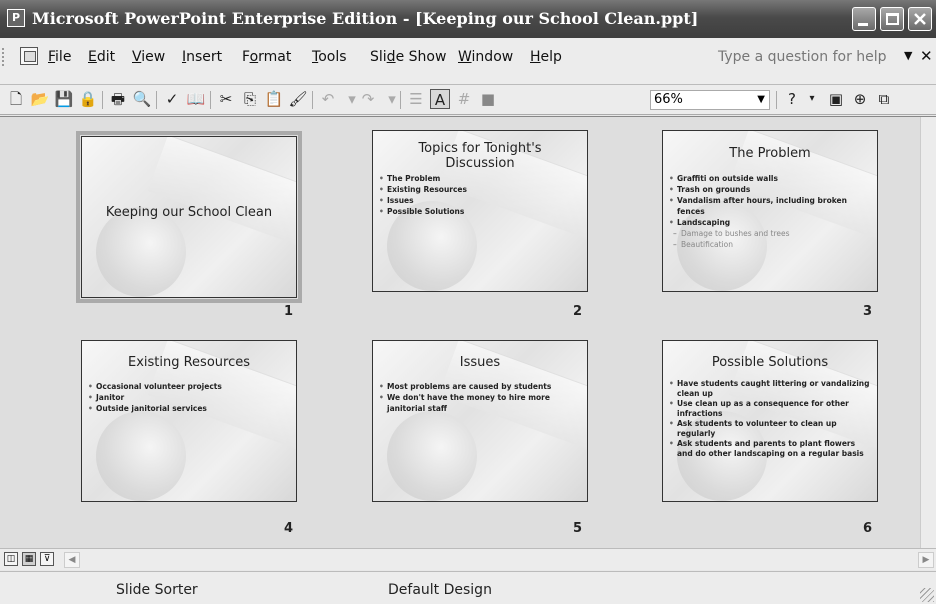 The height and width of the screenshot is (604, 936). Describe the element at coordinates (481, 200) in the screenshot. I see `bullet-item: Issues` at that location.